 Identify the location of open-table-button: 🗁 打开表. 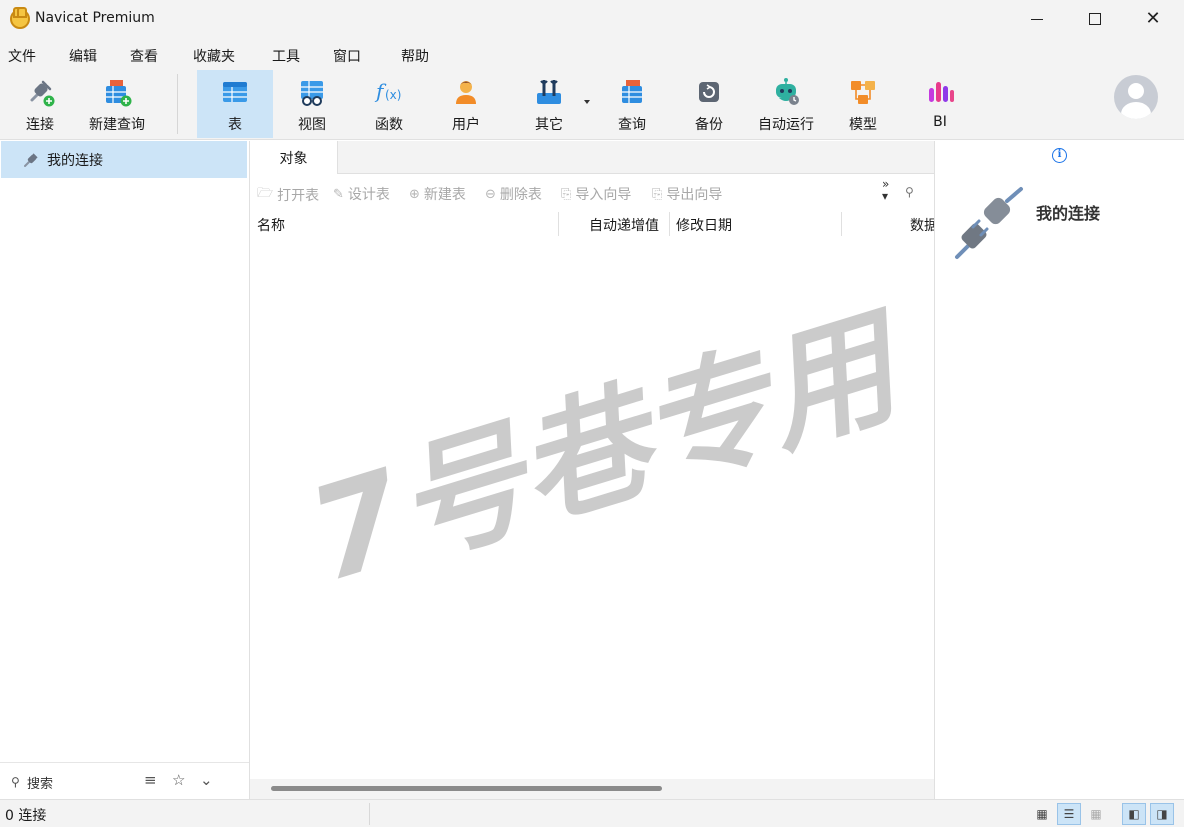
(288, 195).